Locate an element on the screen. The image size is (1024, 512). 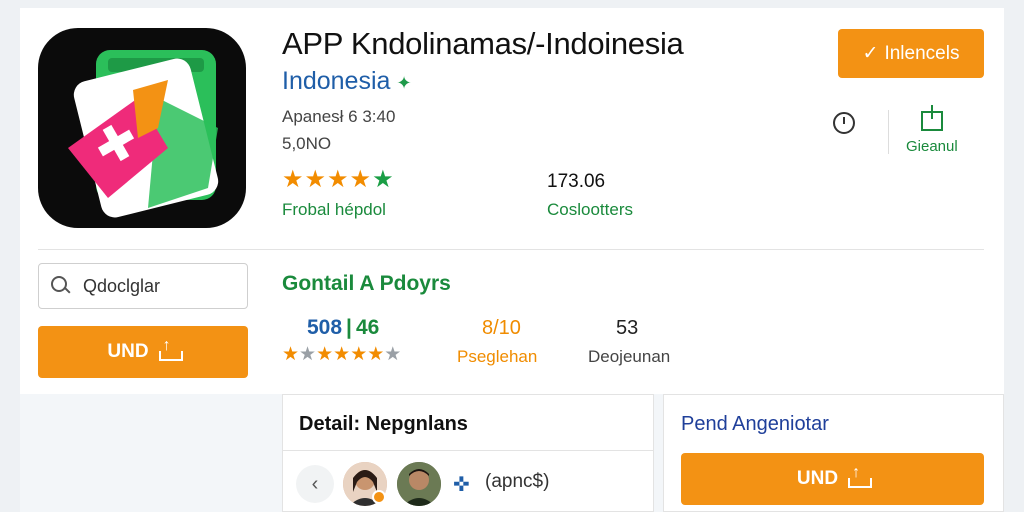
share-icon: ✜ is located at coordinates (461, 484).